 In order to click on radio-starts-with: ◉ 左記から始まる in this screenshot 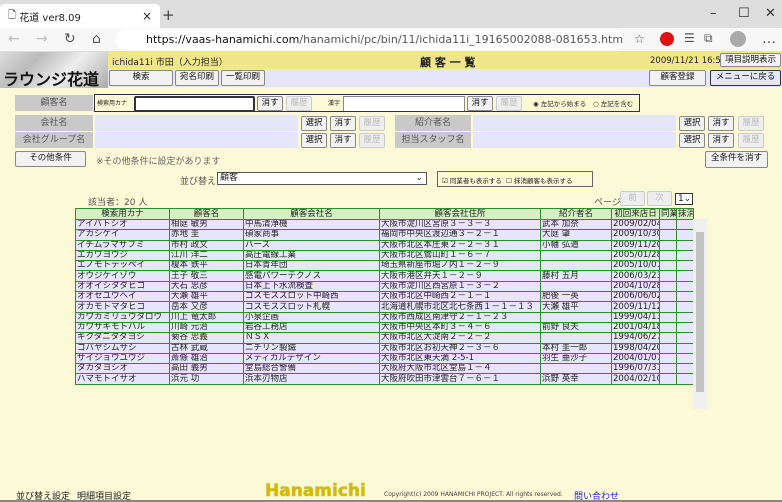, I will do `click(559, 103)`.